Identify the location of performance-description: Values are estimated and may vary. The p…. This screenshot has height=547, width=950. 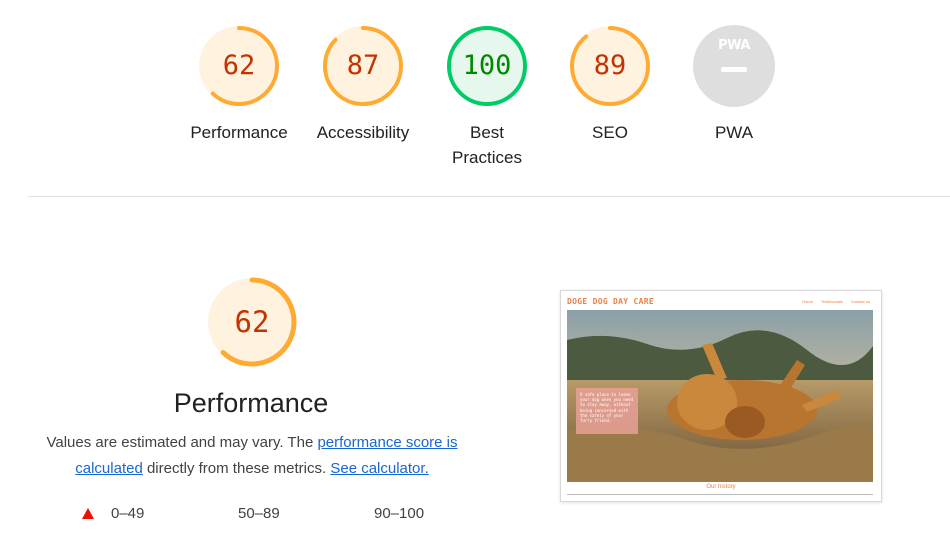
(252, 456).